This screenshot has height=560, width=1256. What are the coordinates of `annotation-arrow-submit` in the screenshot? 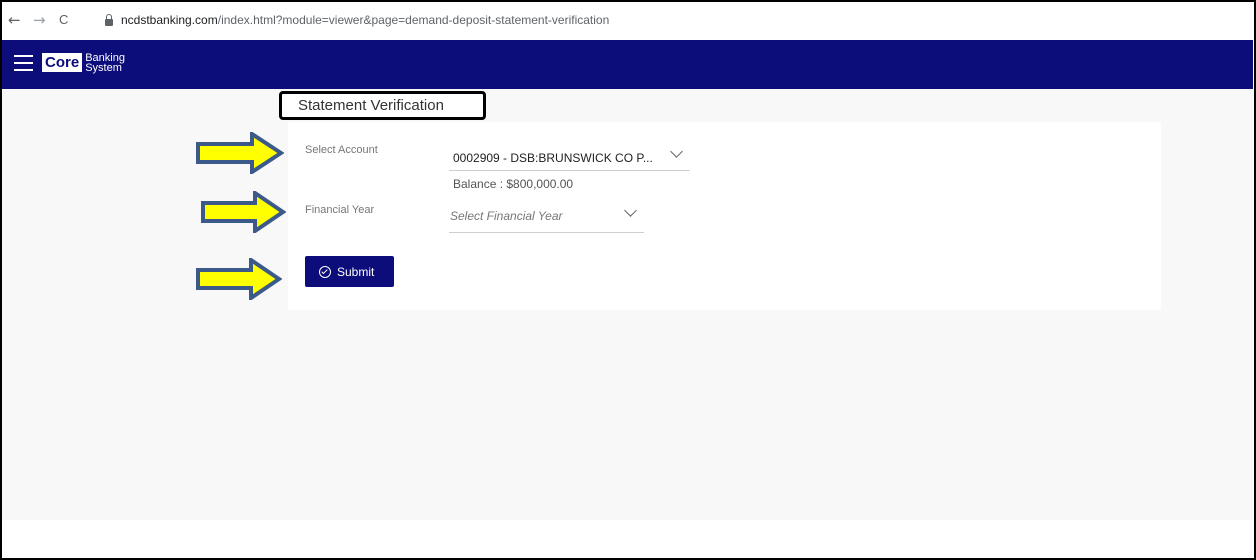 It's located at (239, 279).